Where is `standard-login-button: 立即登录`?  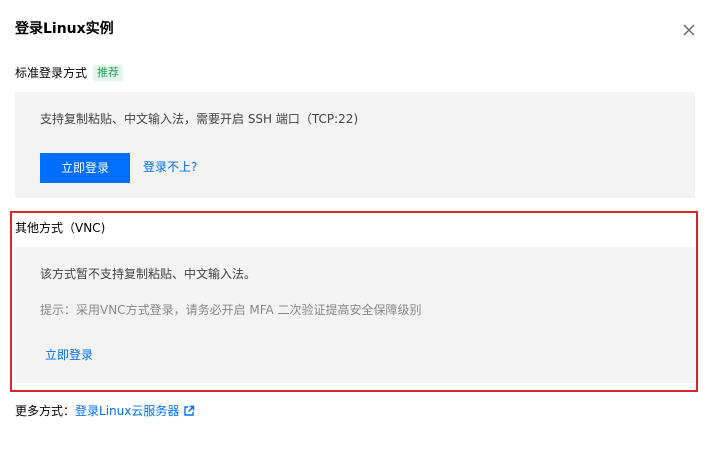
standard-login-button: 立即登录 is located at coordinates (85, 168).